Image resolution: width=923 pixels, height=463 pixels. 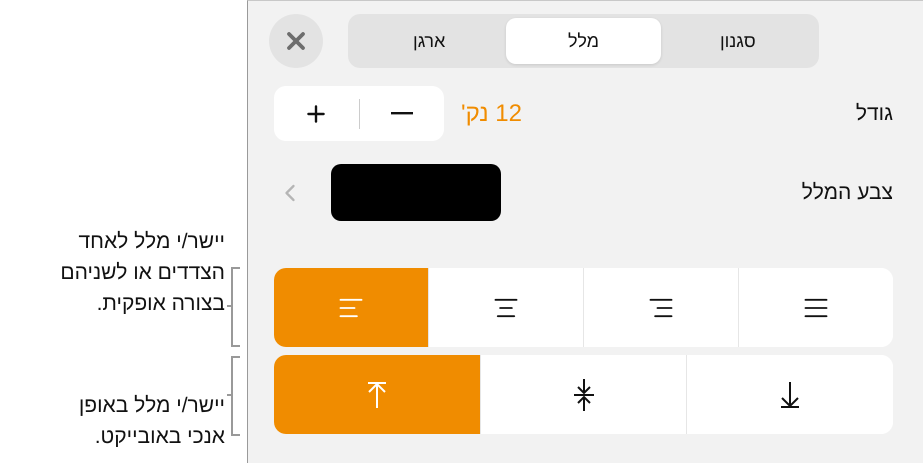 I want to click on tab: מלל, so click(x=583, y=41).